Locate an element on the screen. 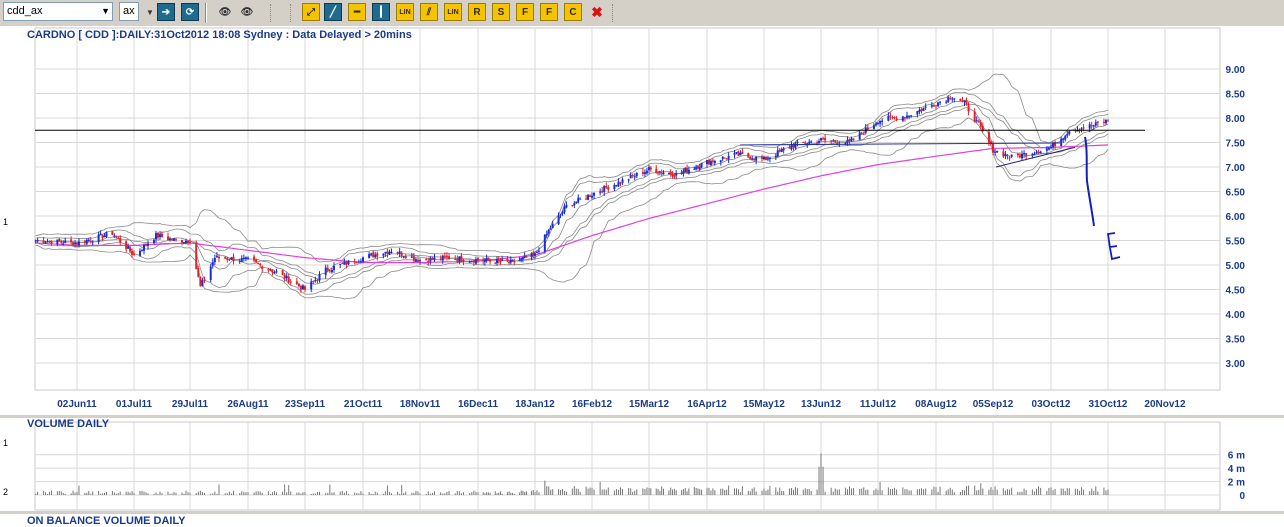  binoculars-grey-icon: 👁 is located at coordinates (247, 12).